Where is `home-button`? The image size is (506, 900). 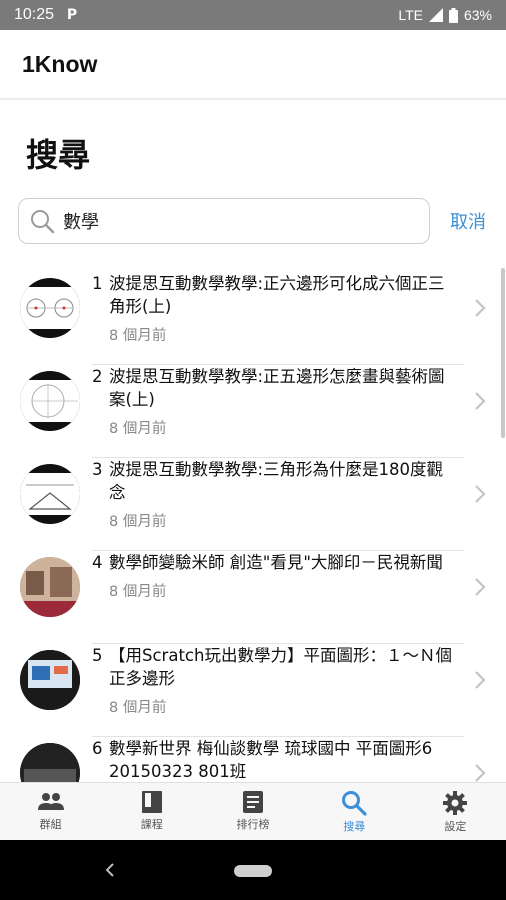 home-button is located at coordinates (253, 871).